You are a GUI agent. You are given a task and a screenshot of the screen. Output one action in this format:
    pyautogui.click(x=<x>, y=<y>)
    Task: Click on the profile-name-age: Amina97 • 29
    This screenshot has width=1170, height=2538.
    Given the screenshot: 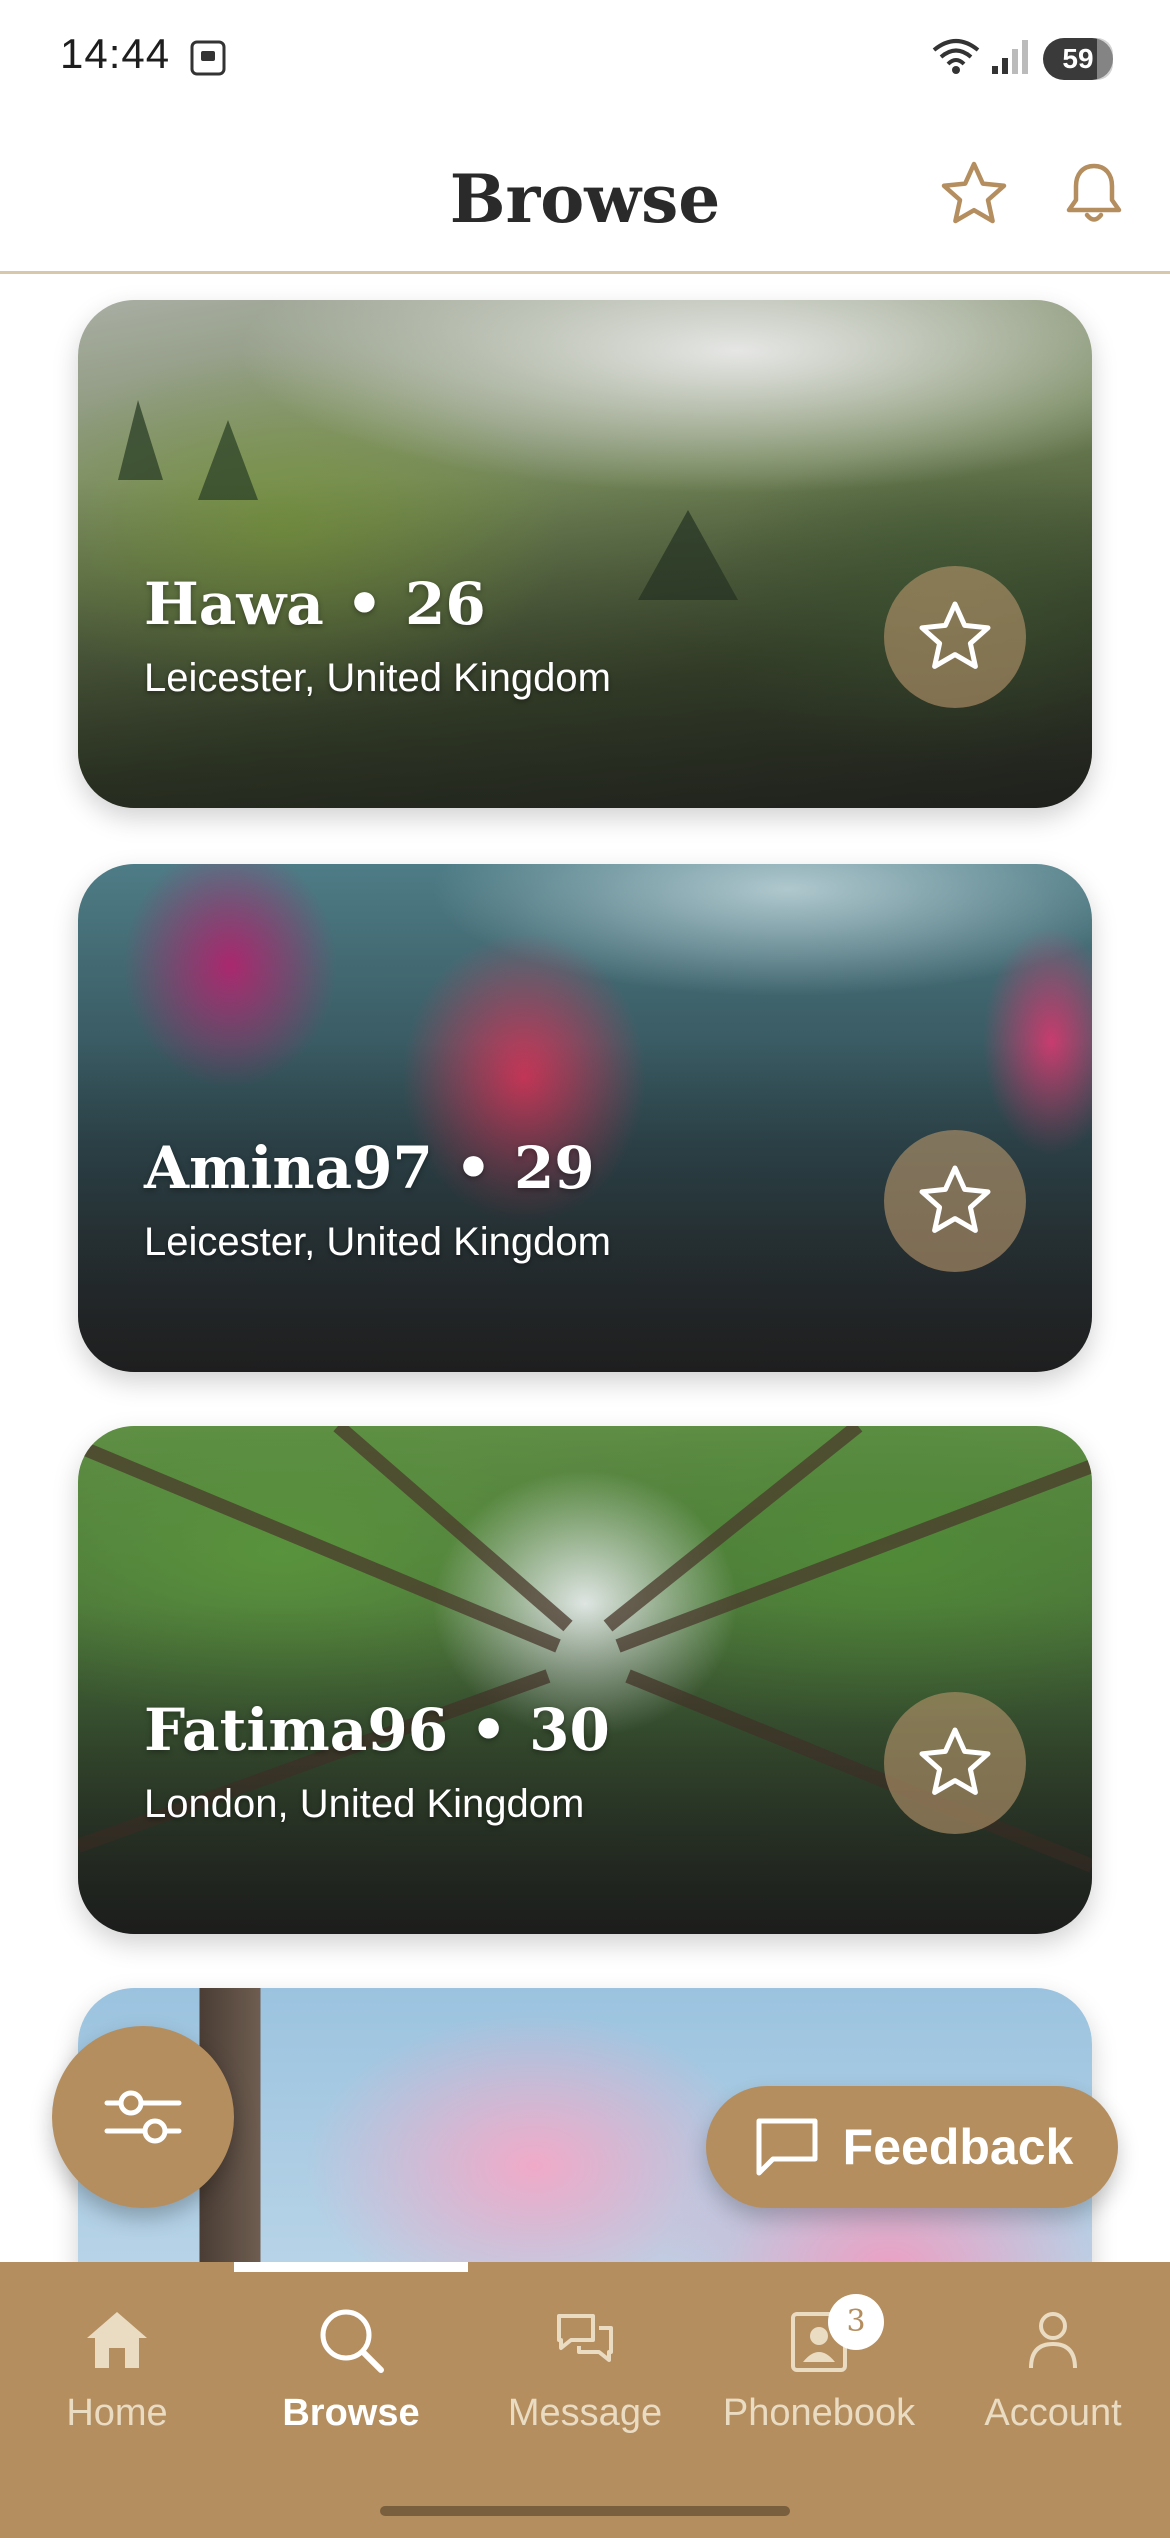 What is the action you would take?
    pyautogui.click(x=369, y=1168)
    